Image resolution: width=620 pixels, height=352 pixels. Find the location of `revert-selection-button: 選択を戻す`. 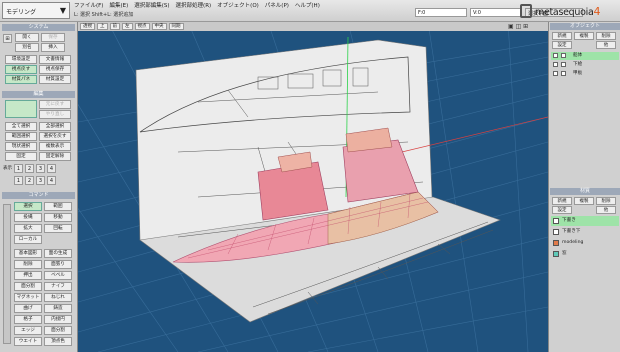

revert-selection-button: 選択を戻す is located at coordinates (55, 136).